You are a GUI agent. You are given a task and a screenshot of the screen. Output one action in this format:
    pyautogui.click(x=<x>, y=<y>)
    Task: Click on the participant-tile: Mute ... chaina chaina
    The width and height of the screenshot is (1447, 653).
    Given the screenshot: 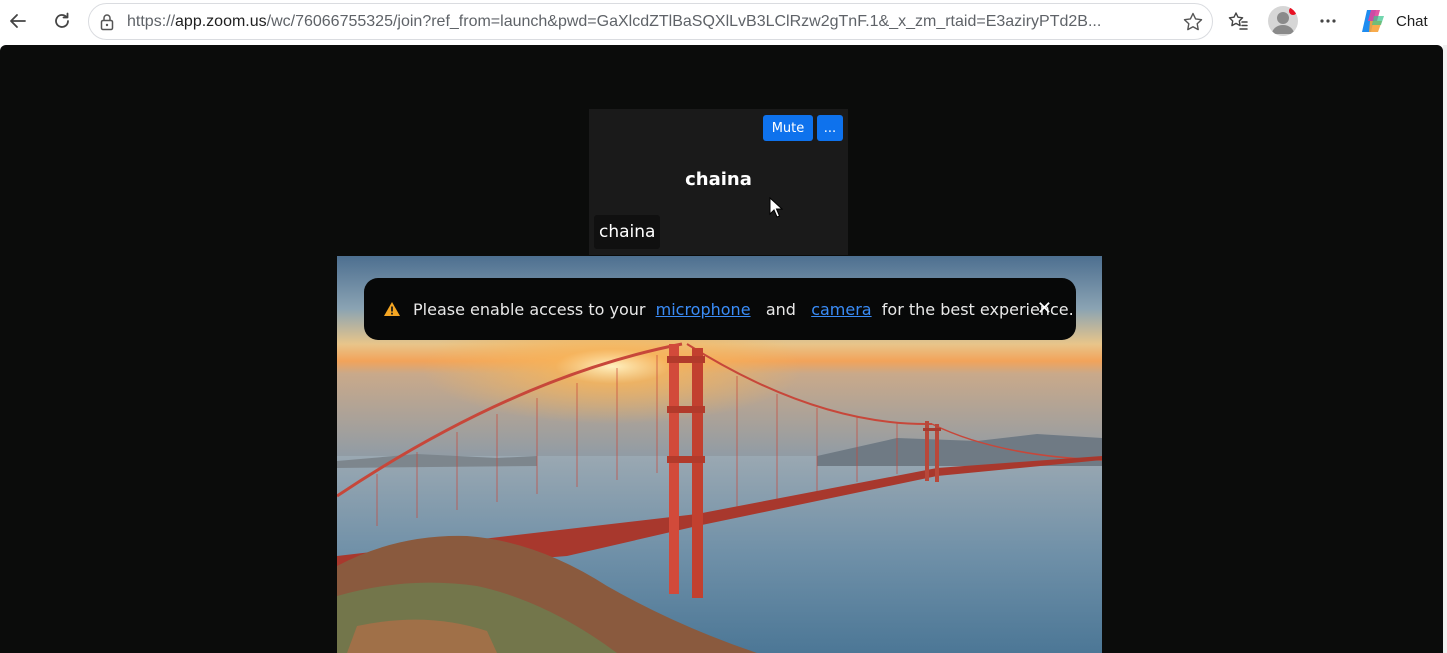 What is the action you would take?
    pyautogui.click(x=718, y=182)
    